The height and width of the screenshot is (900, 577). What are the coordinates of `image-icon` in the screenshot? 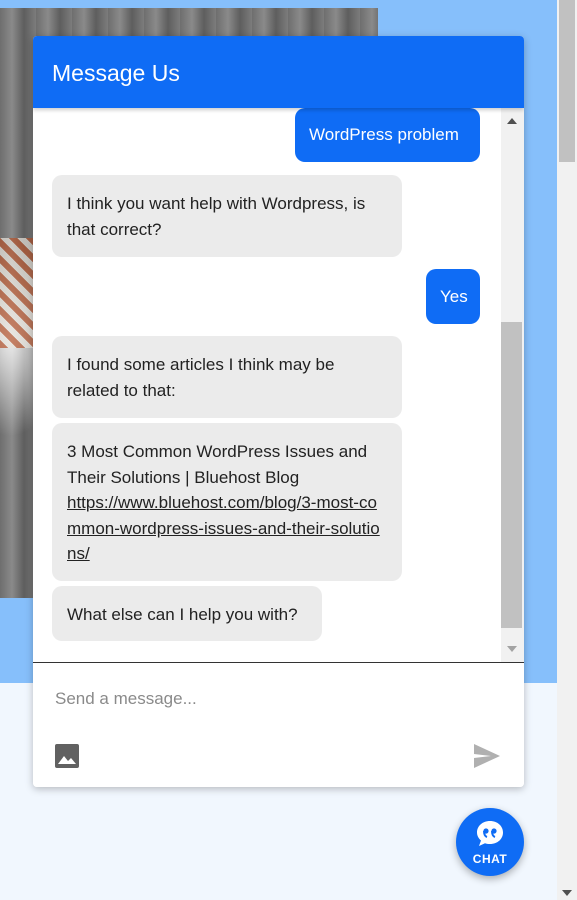 It's located at (67, 756).